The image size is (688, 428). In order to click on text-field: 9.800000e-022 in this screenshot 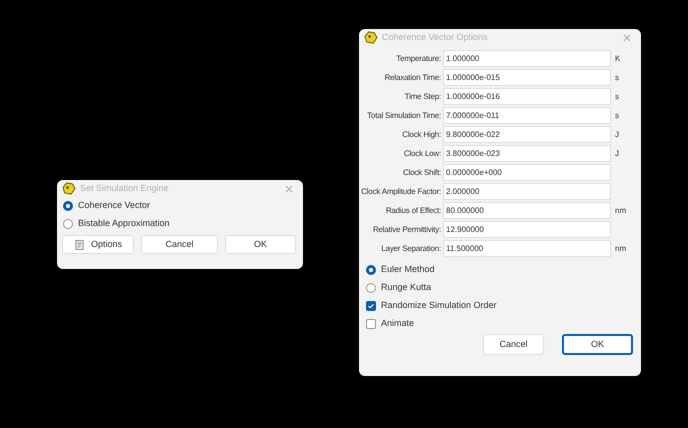, I will do `click(527, 134)`.